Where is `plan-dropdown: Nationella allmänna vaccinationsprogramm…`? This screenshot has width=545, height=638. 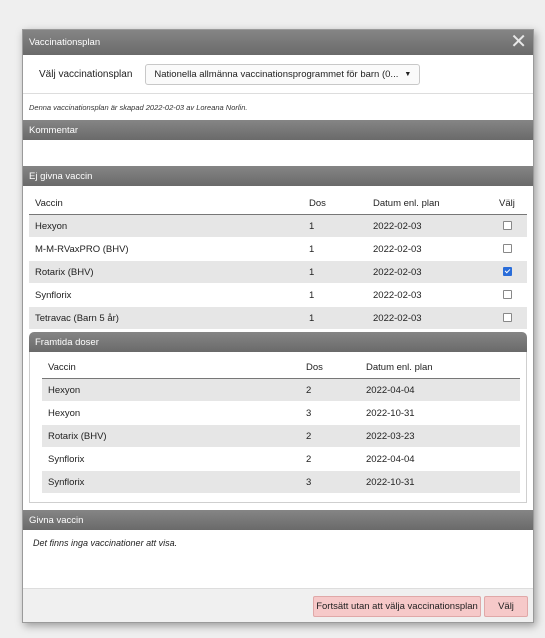
plan-dropdown: Nationella allmänna vaccinationsprogramm… is located at coordinates (283, 74).